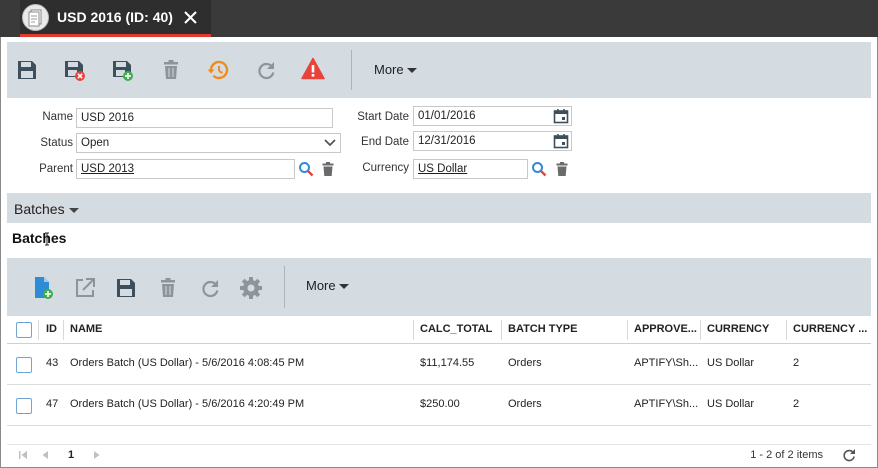 This screenshot has width=878, height=468. Describe the element at coordinates (251, 288) in the screenshot. I see `settings-icon` at that location.